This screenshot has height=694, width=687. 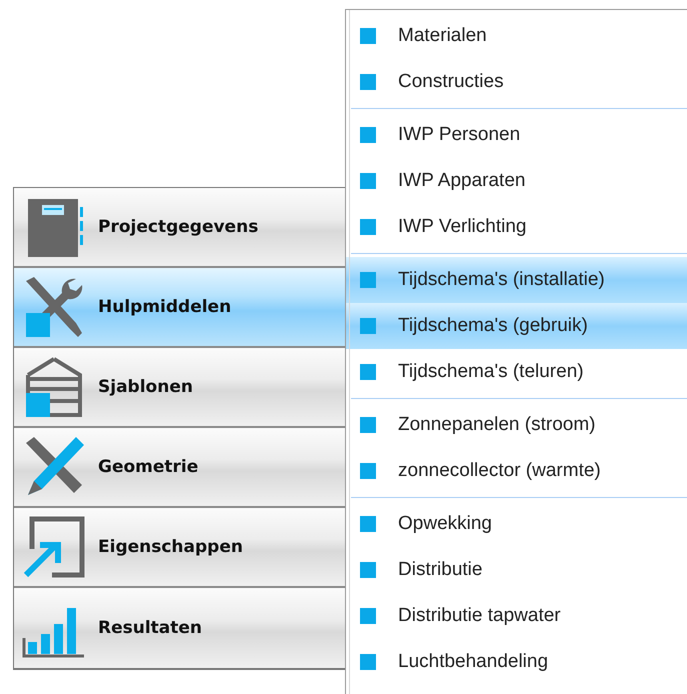 What do you see at coordinates (516, 135) in the screenshot?
I see `menu-item: IWP Personen` at bounding box center [516, 135].